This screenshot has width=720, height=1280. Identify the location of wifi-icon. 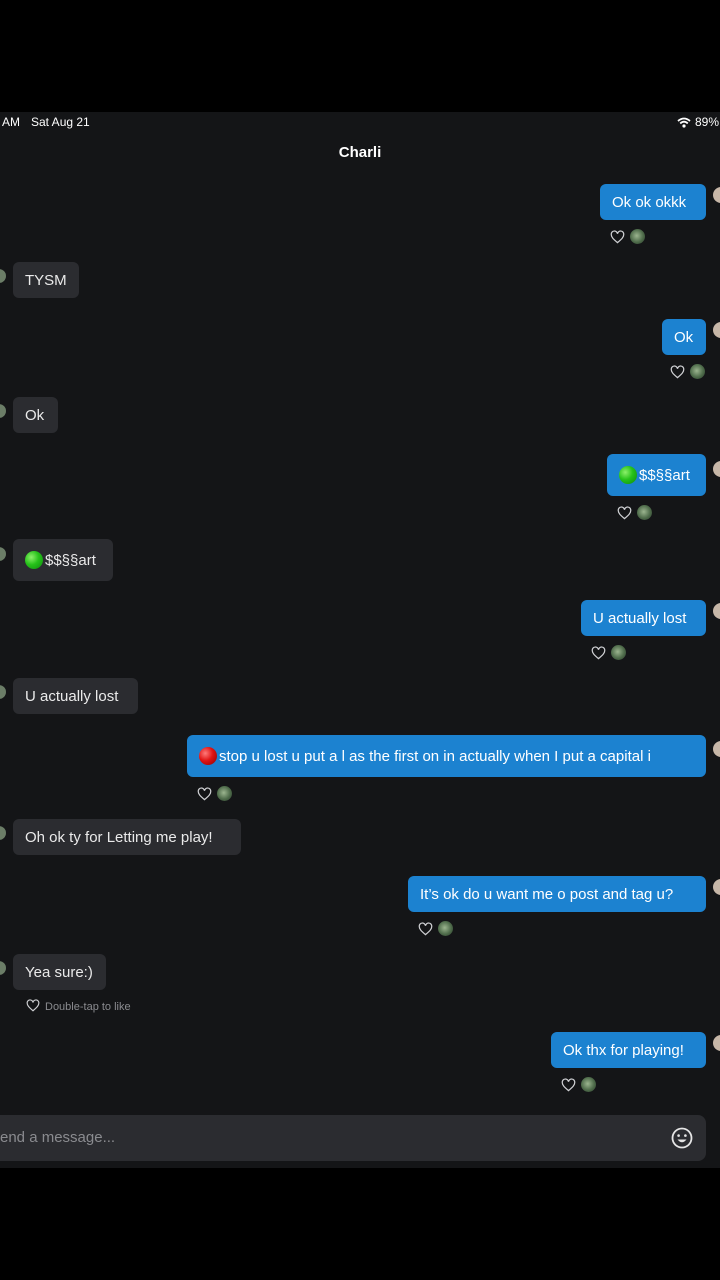
(684, 122).